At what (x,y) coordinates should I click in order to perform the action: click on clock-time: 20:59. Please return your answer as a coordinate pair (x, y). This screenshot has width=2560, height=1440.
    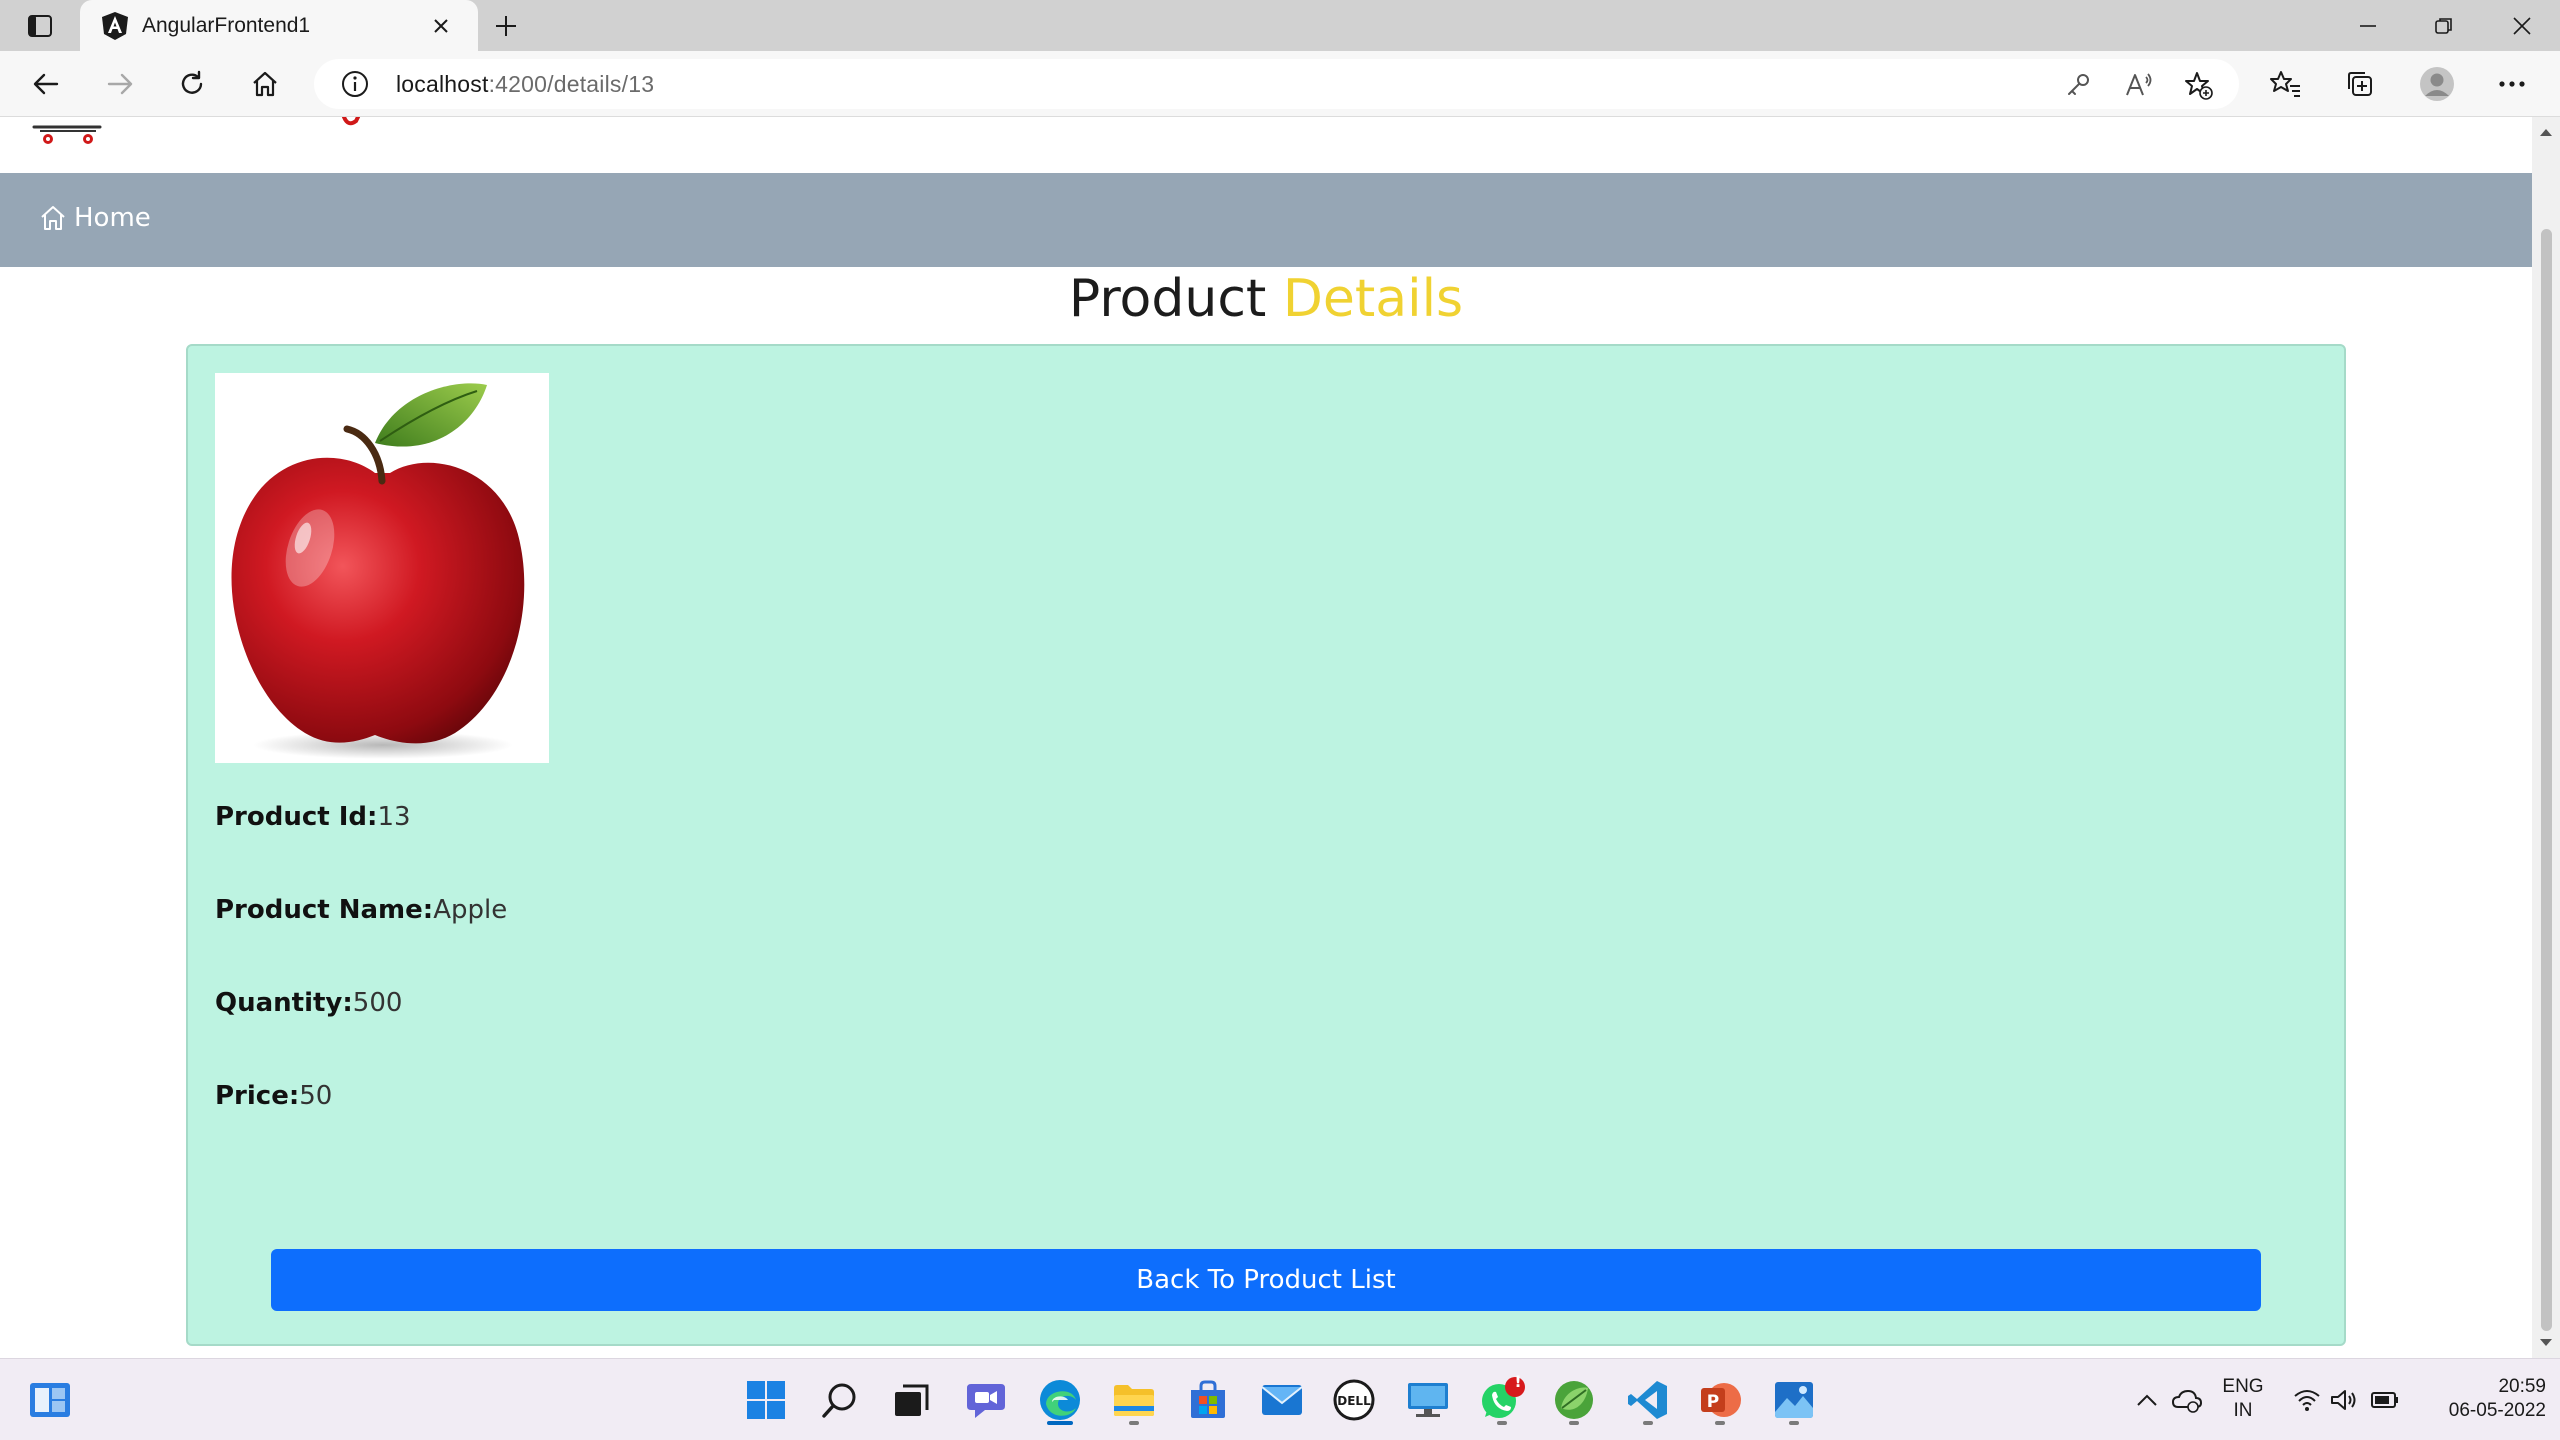
    Looking at the image, I should click on (2522, 1386).